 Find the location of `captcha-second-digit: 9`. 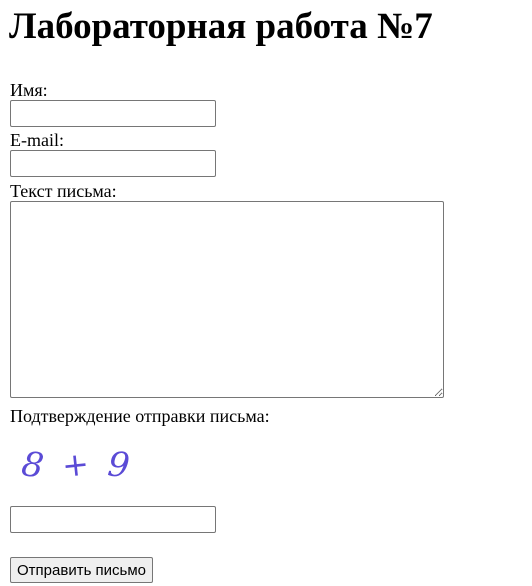

captcha-second-digit: 9 is located at coordinates (119, 465).